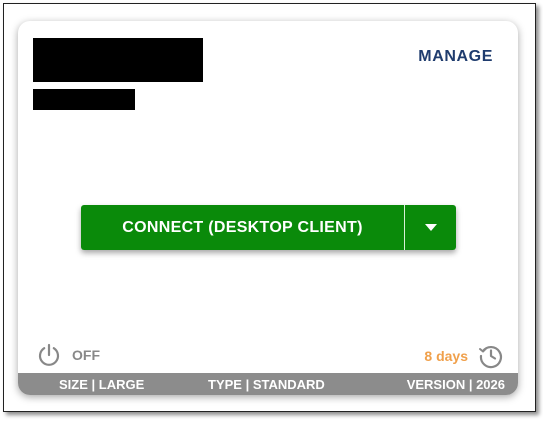  I want to click on connect-button: CONNECT (DESKTOP CLIENT), so click(242, 227).